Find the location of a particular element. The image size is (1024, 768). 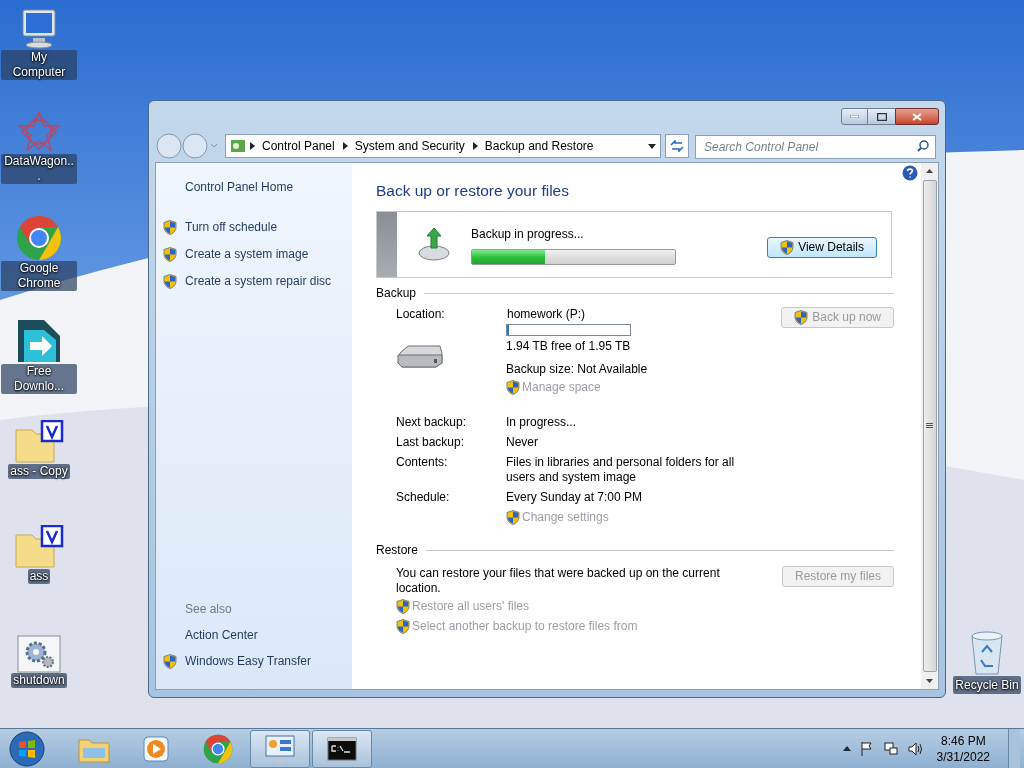

restore-description: You can restore your files that were backed up on the current location. is located at coordinates (558, 581).